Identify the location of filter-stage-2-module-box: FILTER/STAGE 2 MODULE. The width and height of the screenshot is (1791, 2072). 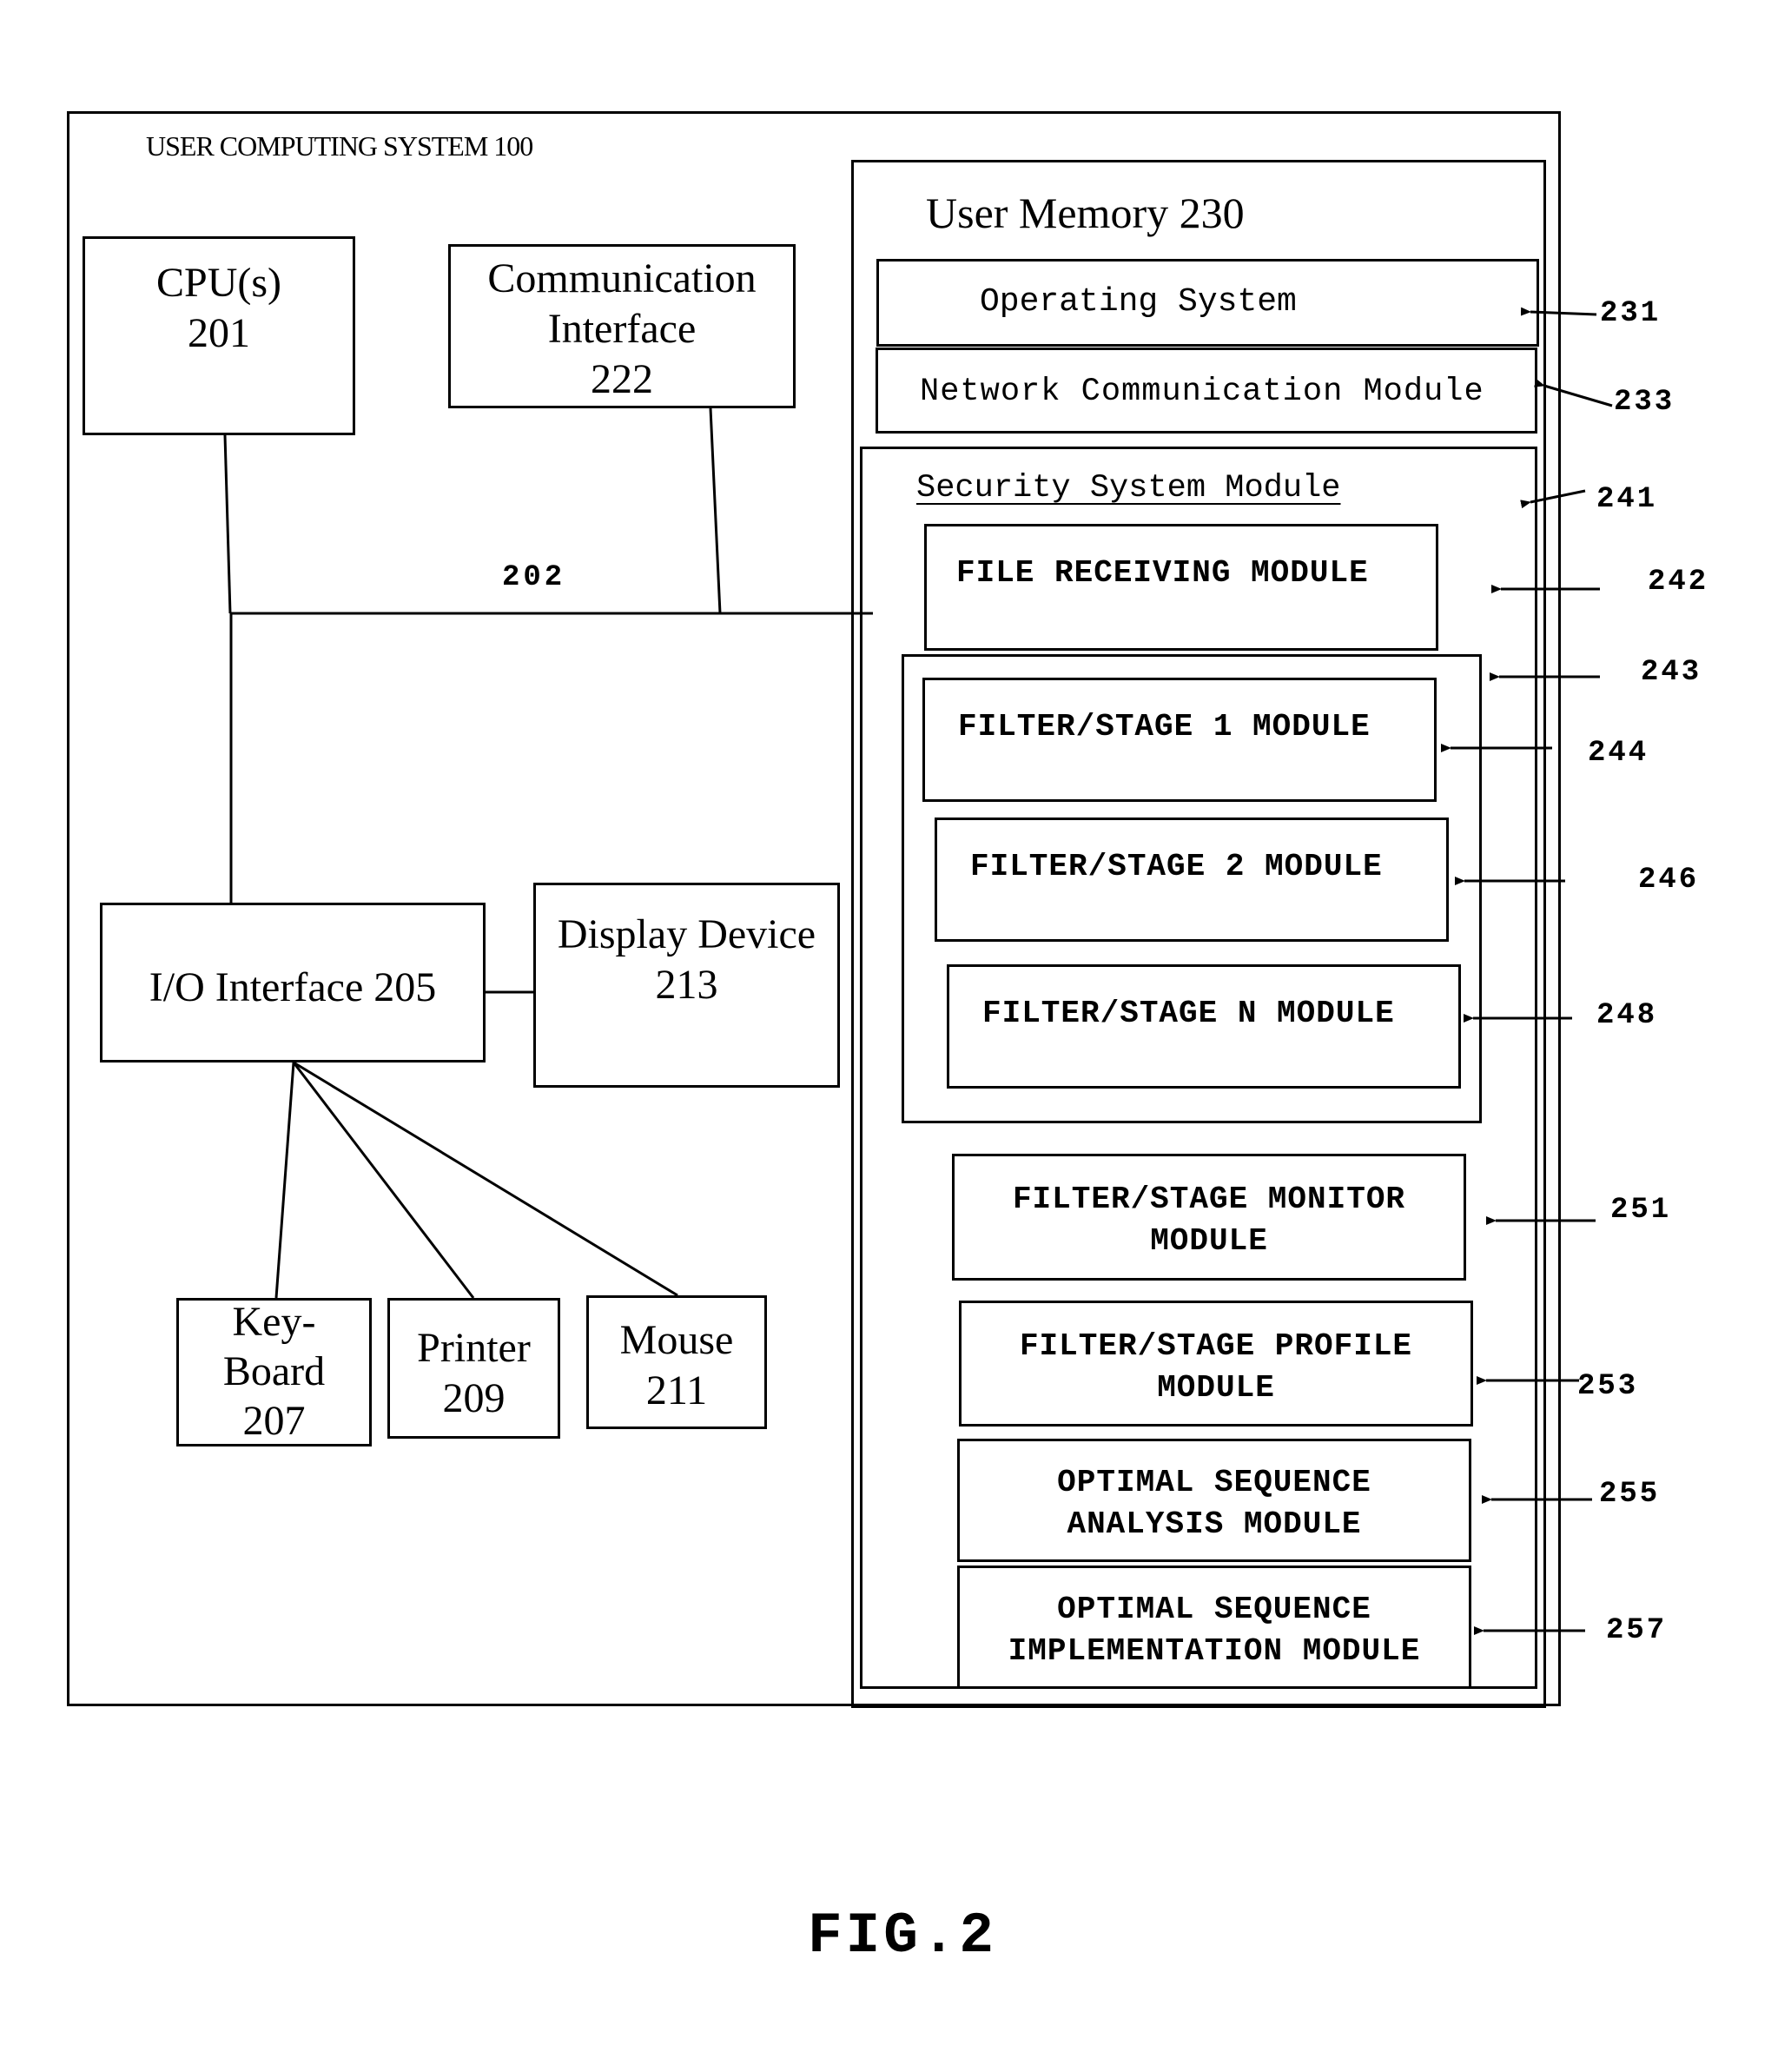
(1192, 880).